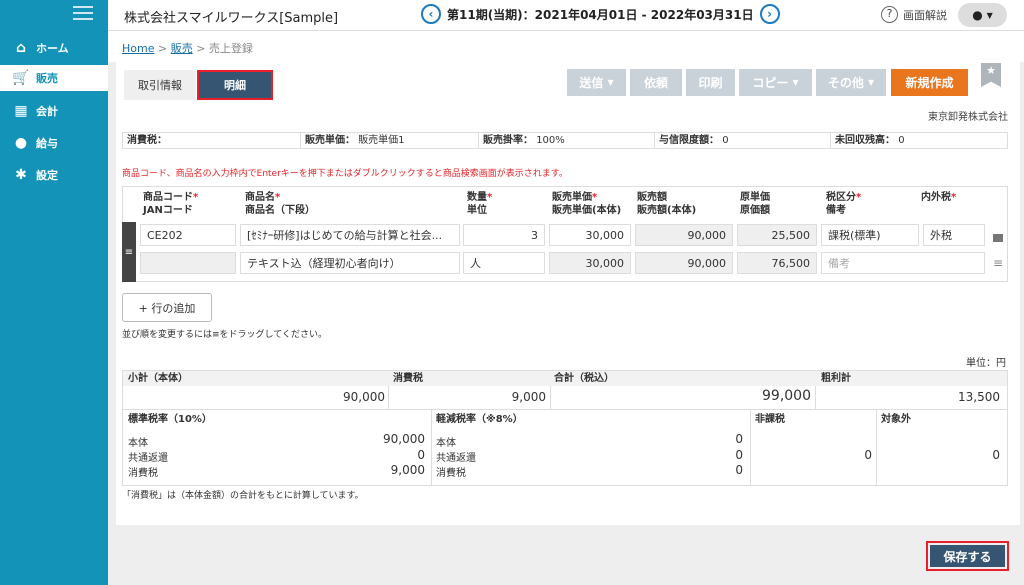 This screenshot has width=1024, height=585. I want to click on code-input: CE202, so click(188, 235).